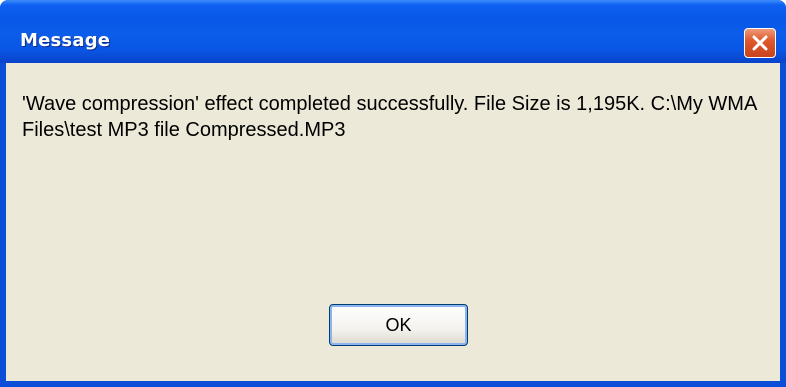 The height and width of the screenshot is (387, 786). I want to click on close-icon, so click(760, 43).